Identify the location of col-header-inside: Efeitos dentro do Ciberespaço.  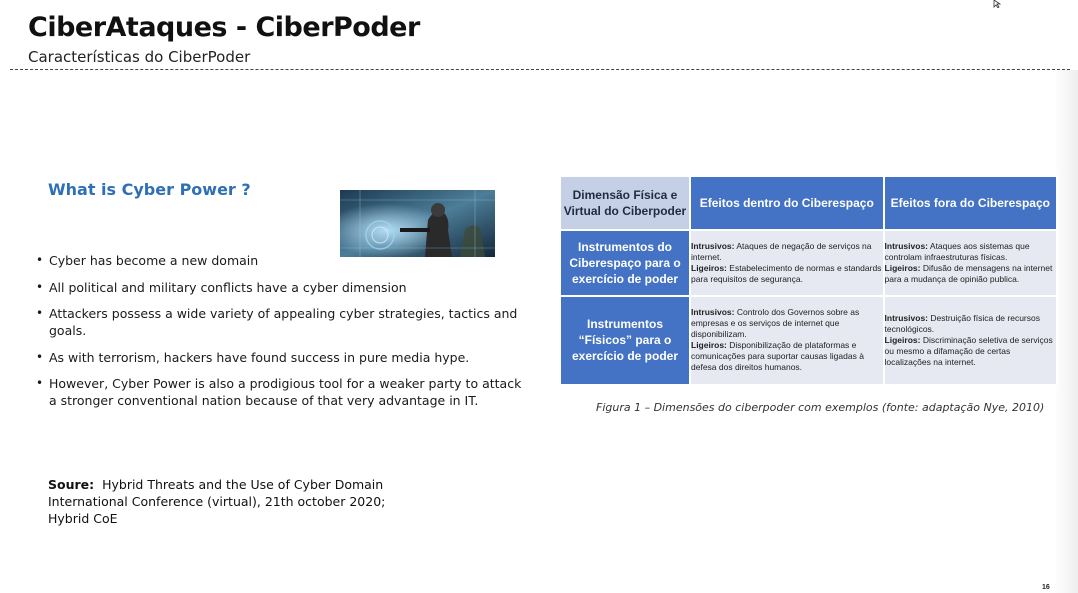
(787, 203).